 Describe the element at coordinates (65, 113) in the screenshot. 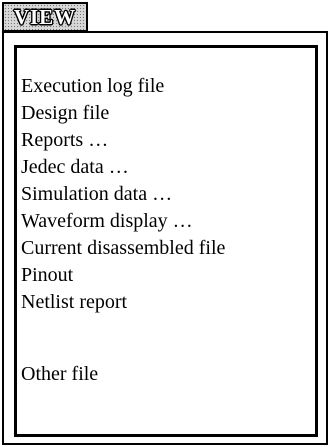

I see `menu-item-design-file: Design file` at that location.